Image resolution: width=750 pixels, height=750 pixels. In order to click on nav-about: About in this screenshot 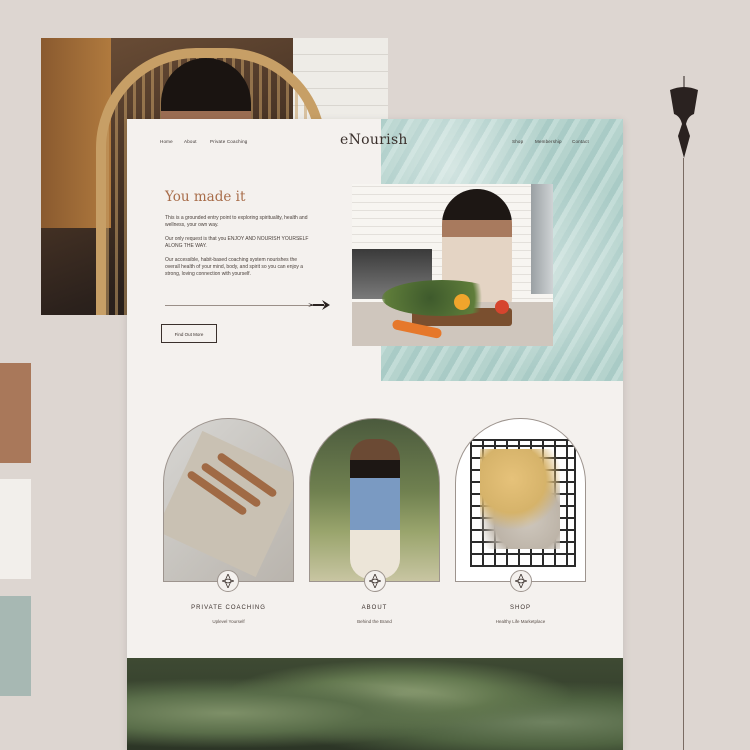, I will do `click(190, 141)`.